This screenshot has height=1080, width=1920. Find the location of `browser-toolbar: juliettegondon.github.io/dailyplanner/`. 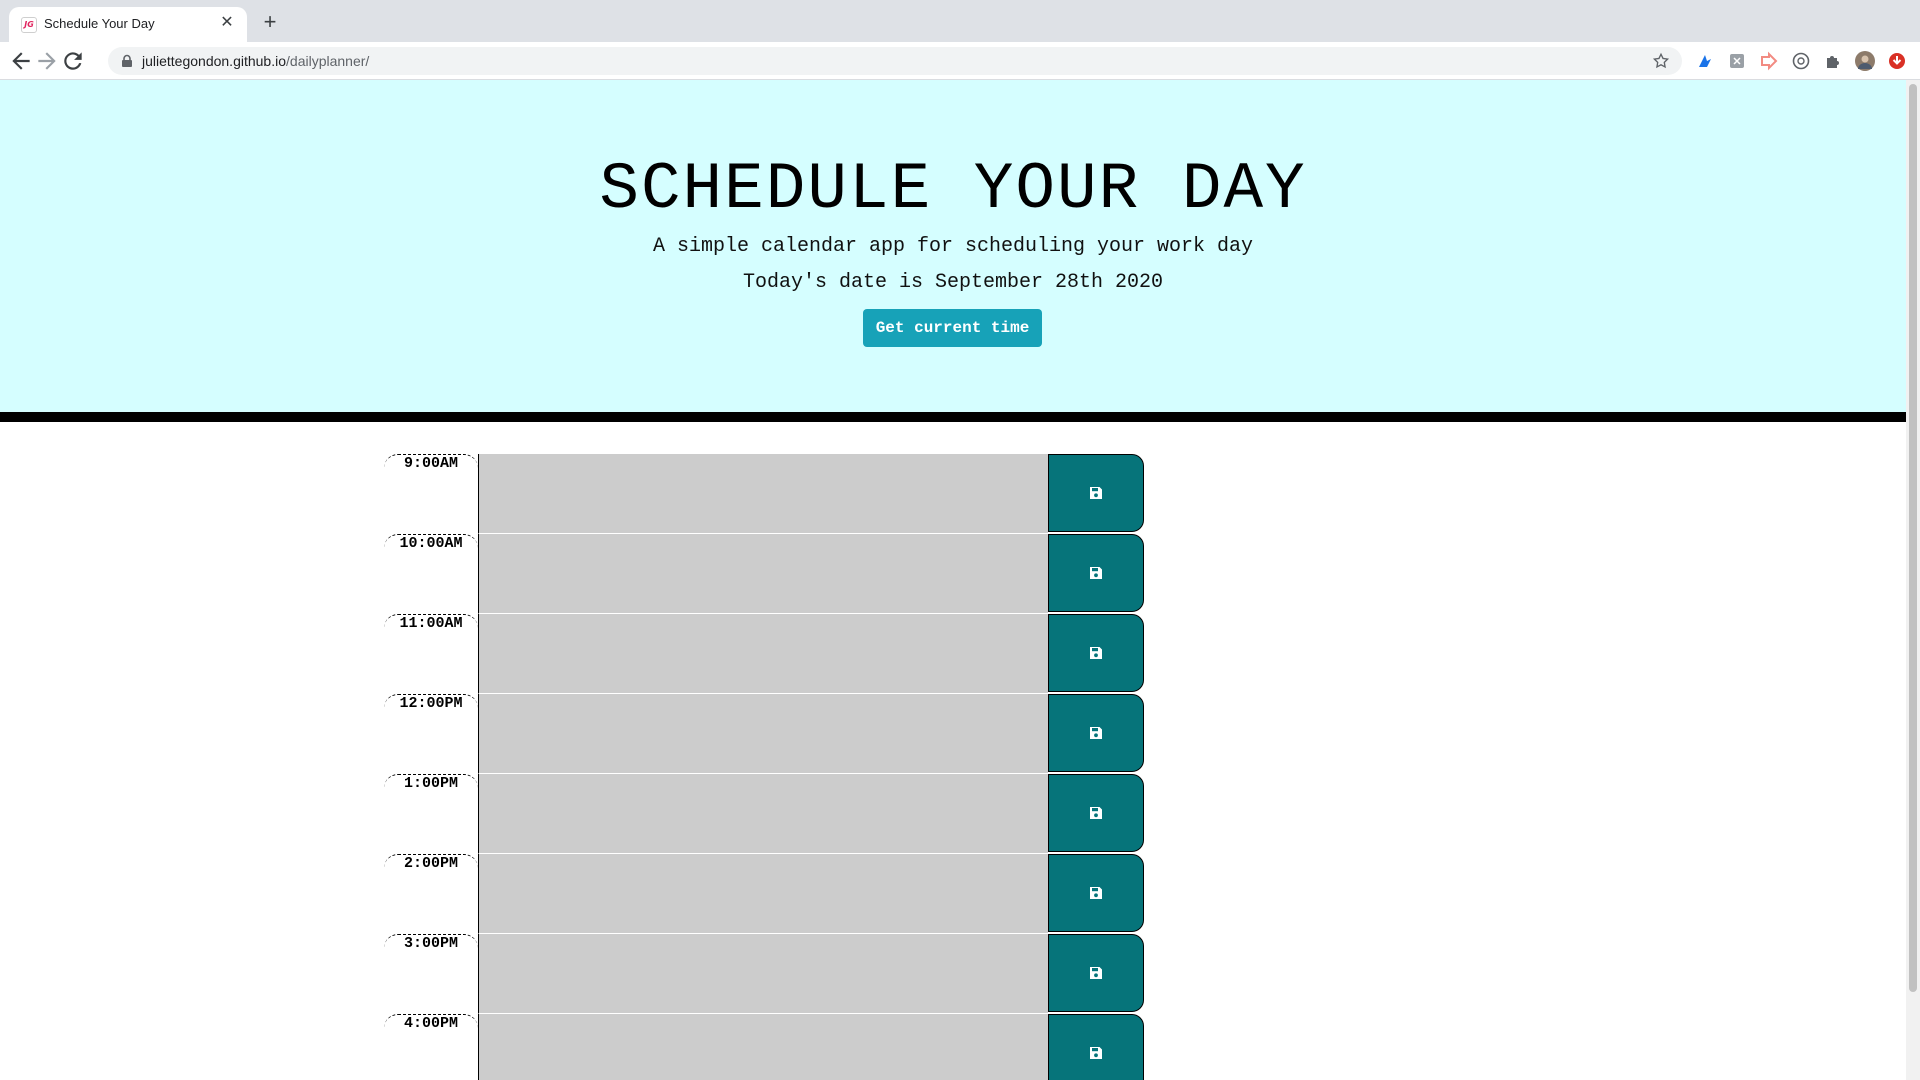

browser-toolbar: juliettegondon.github.io/dailyplanner/ is located at coordinates (960, 61).